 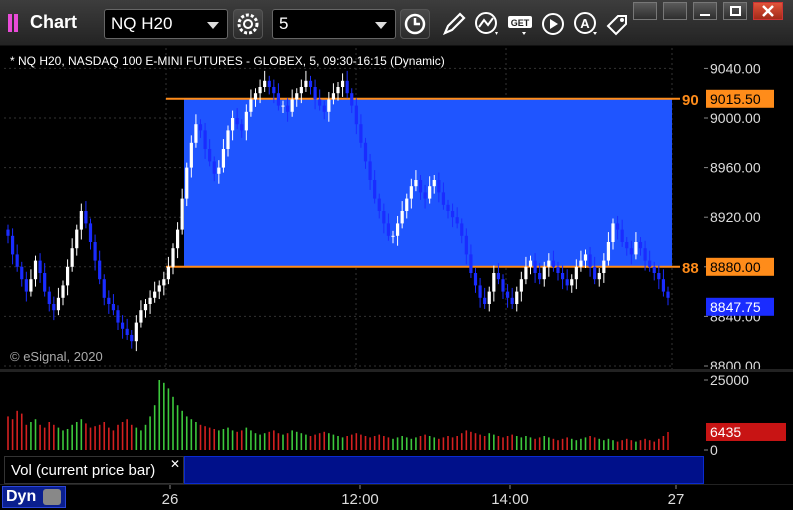 I want to click on clock-icon, so click(x=415, y=24).